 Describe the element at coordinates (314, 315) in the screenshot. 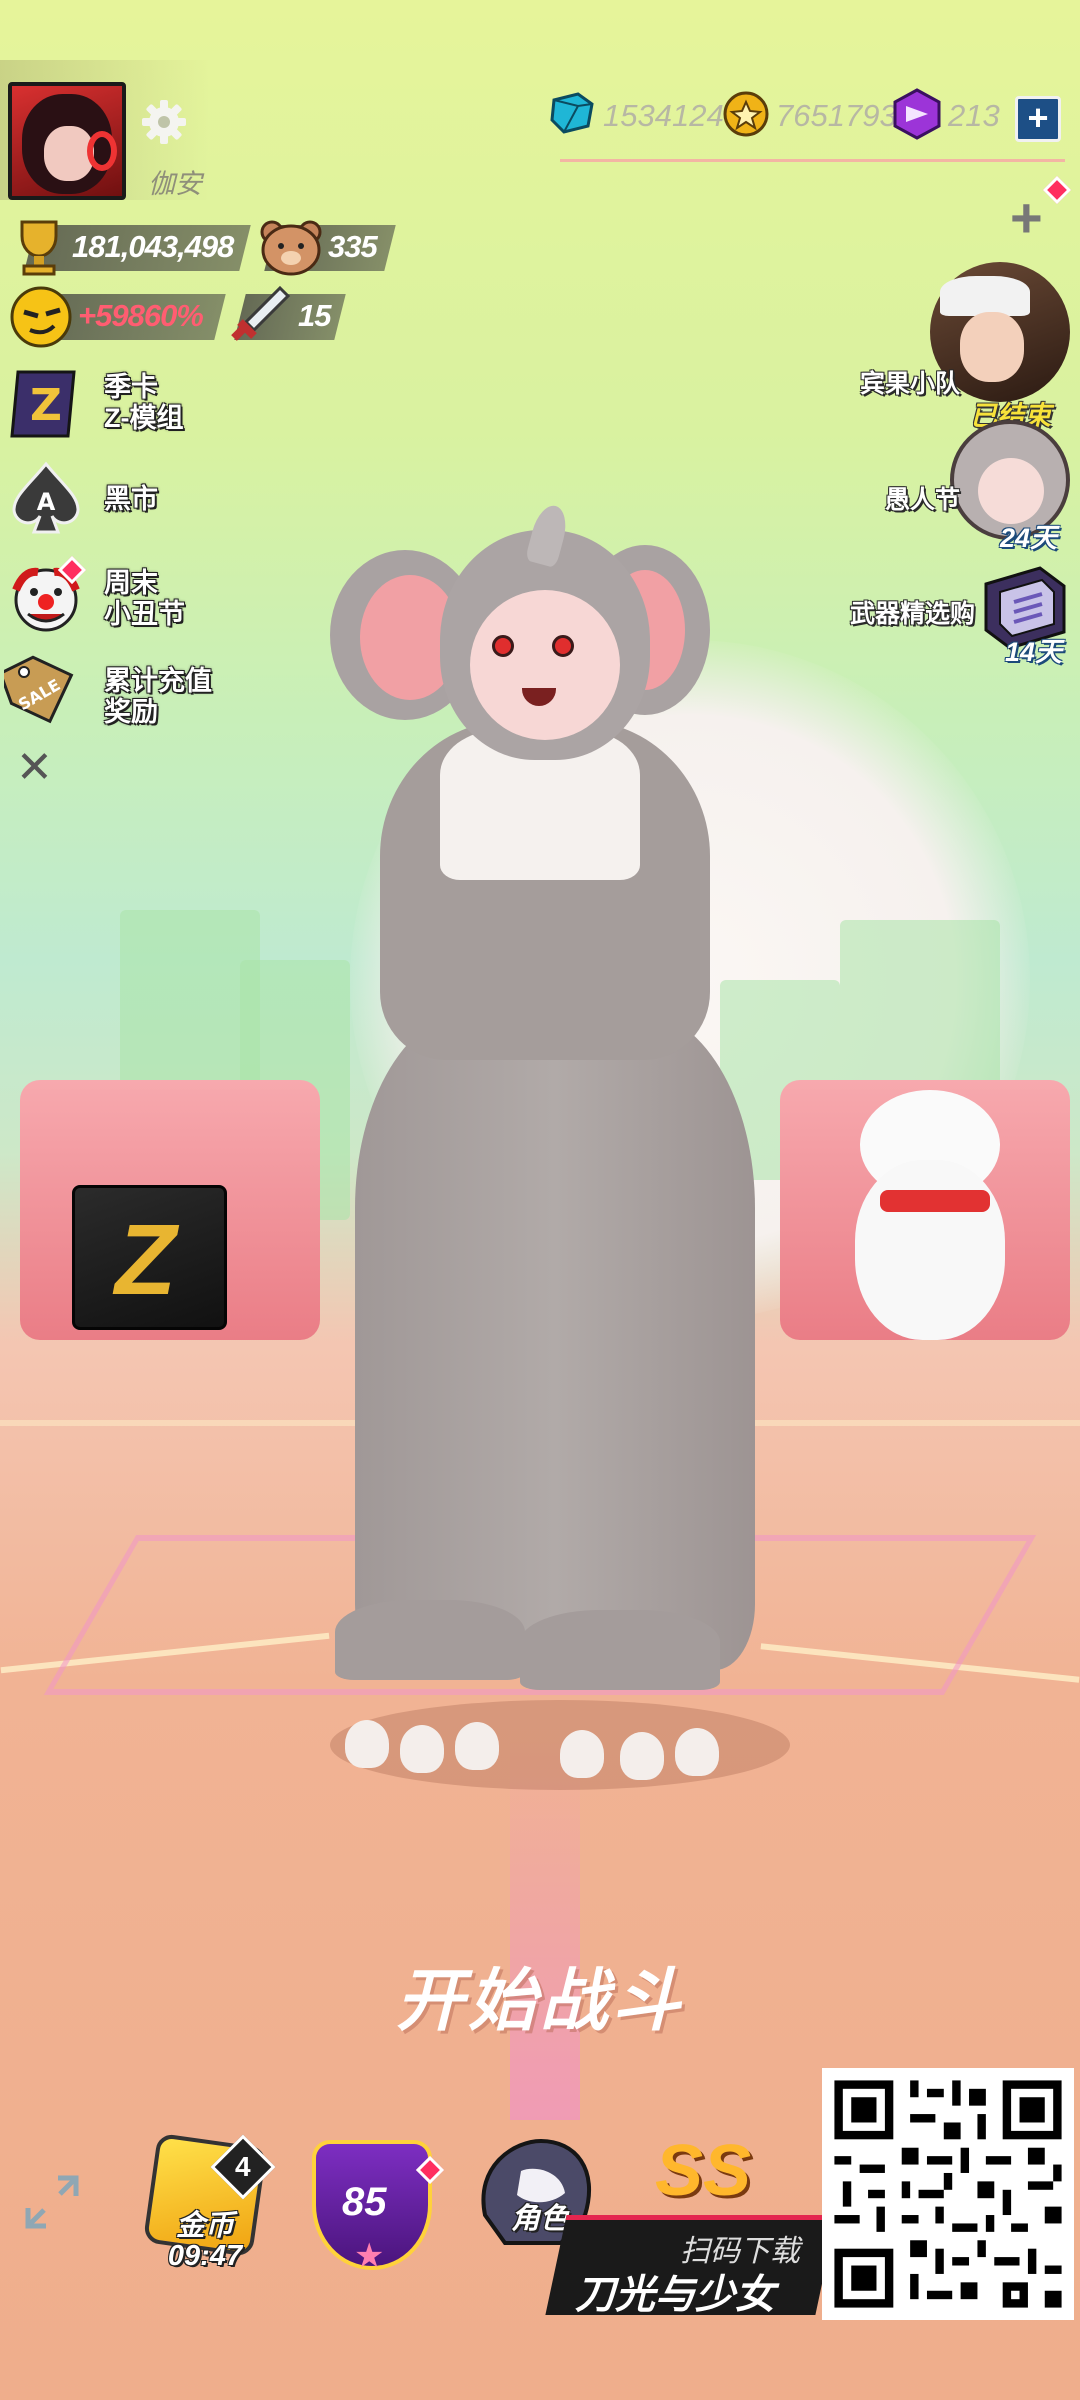

I see `sword-count: 15` at that location.